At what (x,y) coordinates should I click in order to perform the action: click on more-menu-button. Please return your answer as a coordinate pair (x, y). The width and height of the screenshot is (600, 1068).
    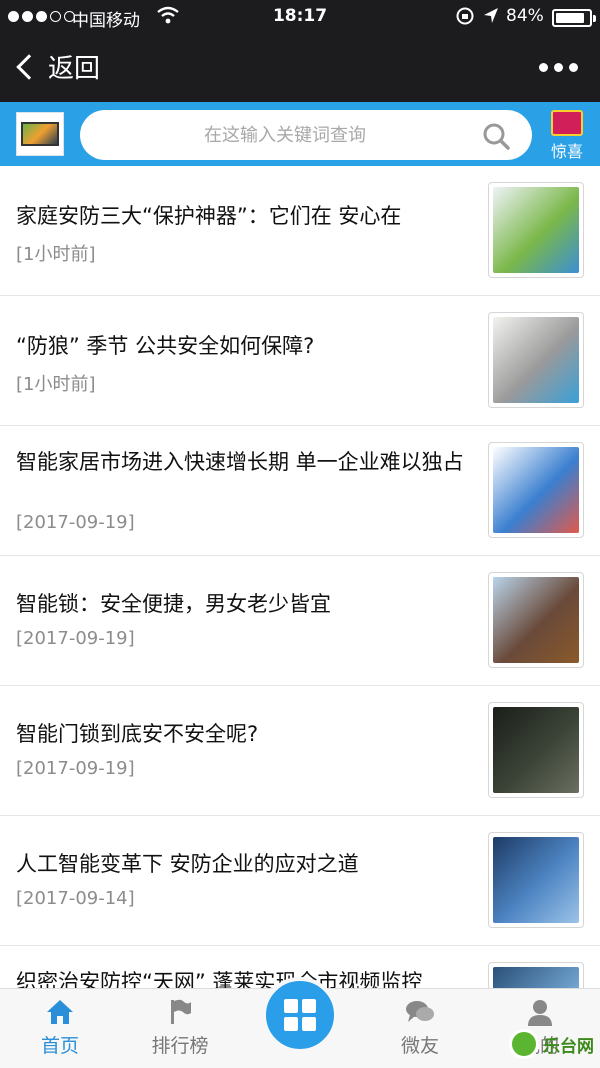
    Looking at the image, I should click on (558, 67).